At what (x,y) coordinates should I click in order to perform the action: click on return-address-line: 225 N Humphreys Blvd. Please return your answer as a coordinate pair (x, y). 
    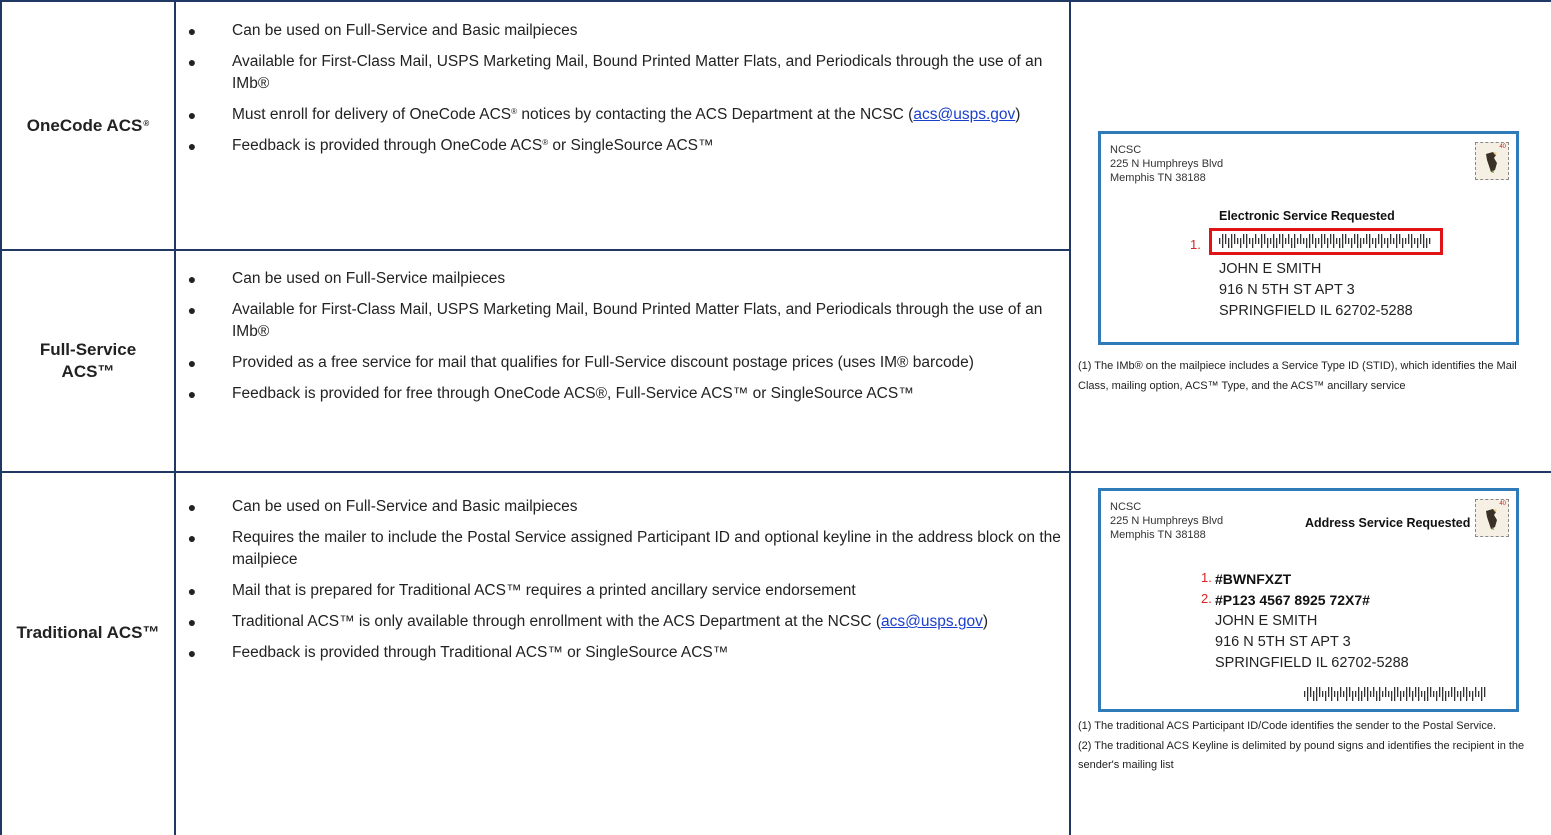
    Looking at the image, I should click on (1167, 164).